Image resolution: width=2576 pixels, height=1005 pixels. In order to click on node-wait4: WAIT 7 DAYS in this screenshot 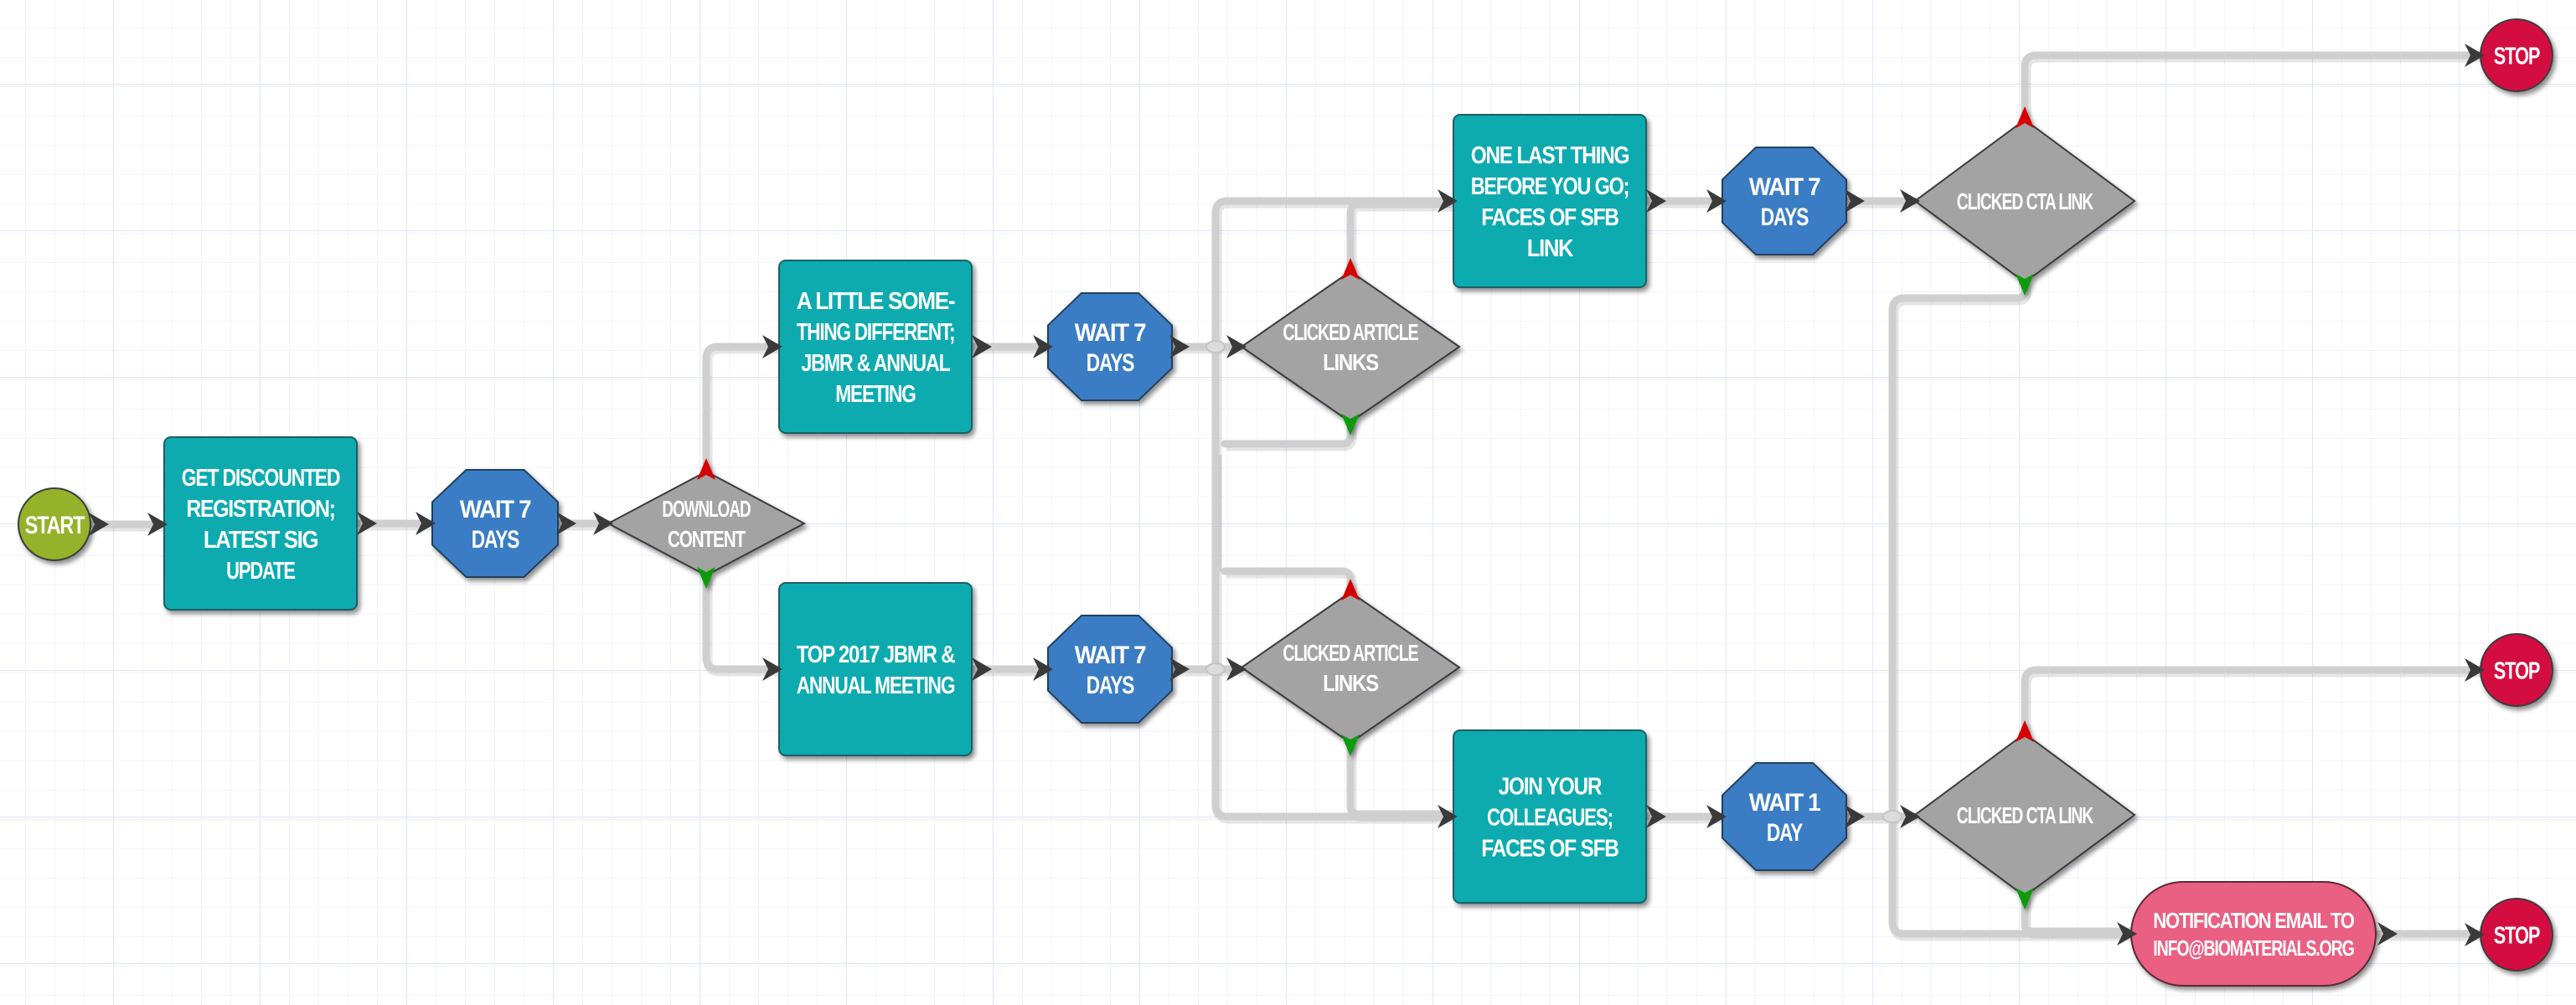, I will do `click(1784, 201)`.